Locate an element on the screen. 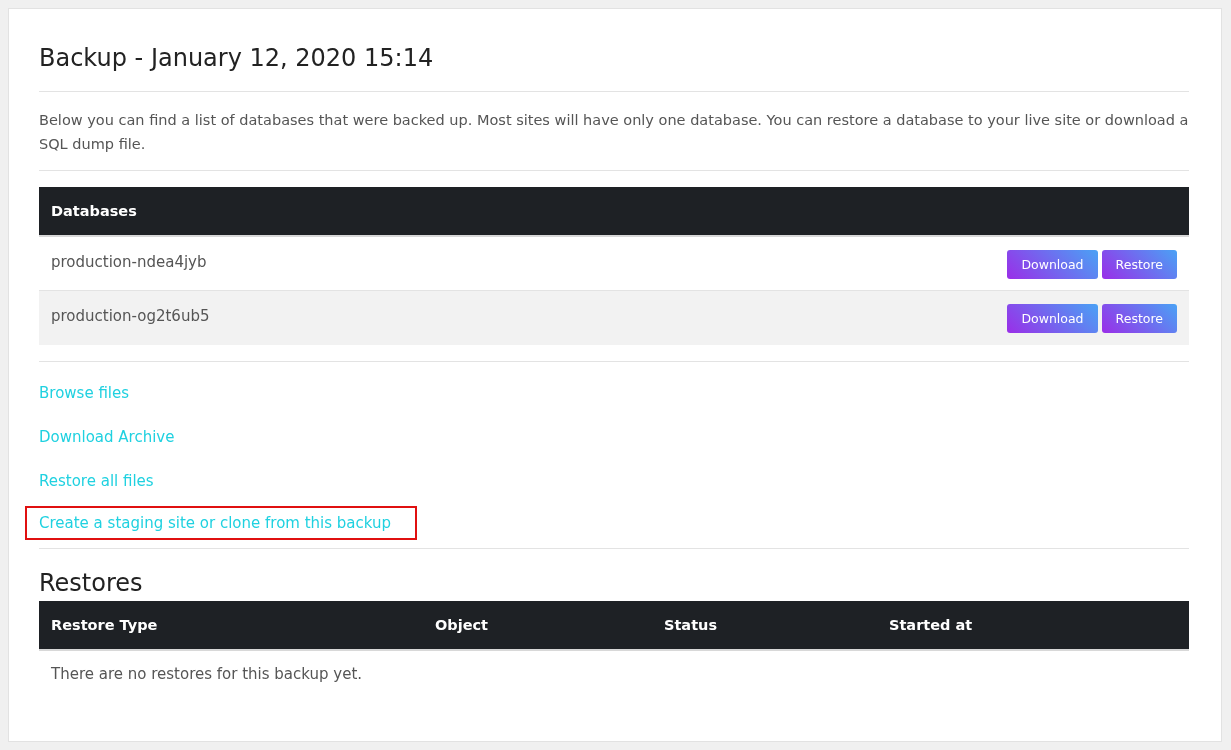  database-name: production-ndea4jyb is located at coordinates (129, 262).